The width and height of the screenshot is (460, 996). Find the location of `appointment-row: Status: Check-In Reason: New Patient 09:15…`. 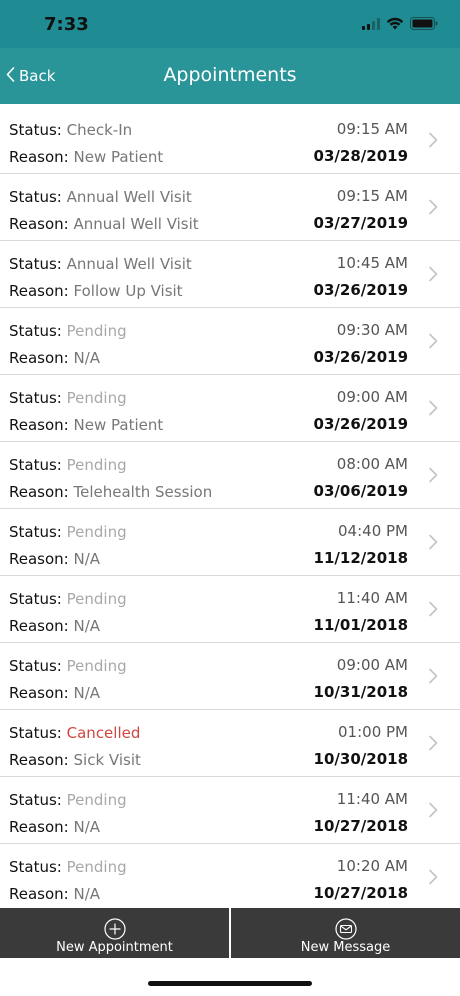

appointment-row: Status: Check-In Reason: New Patient 09:15… is located at coordinates (230, 140).